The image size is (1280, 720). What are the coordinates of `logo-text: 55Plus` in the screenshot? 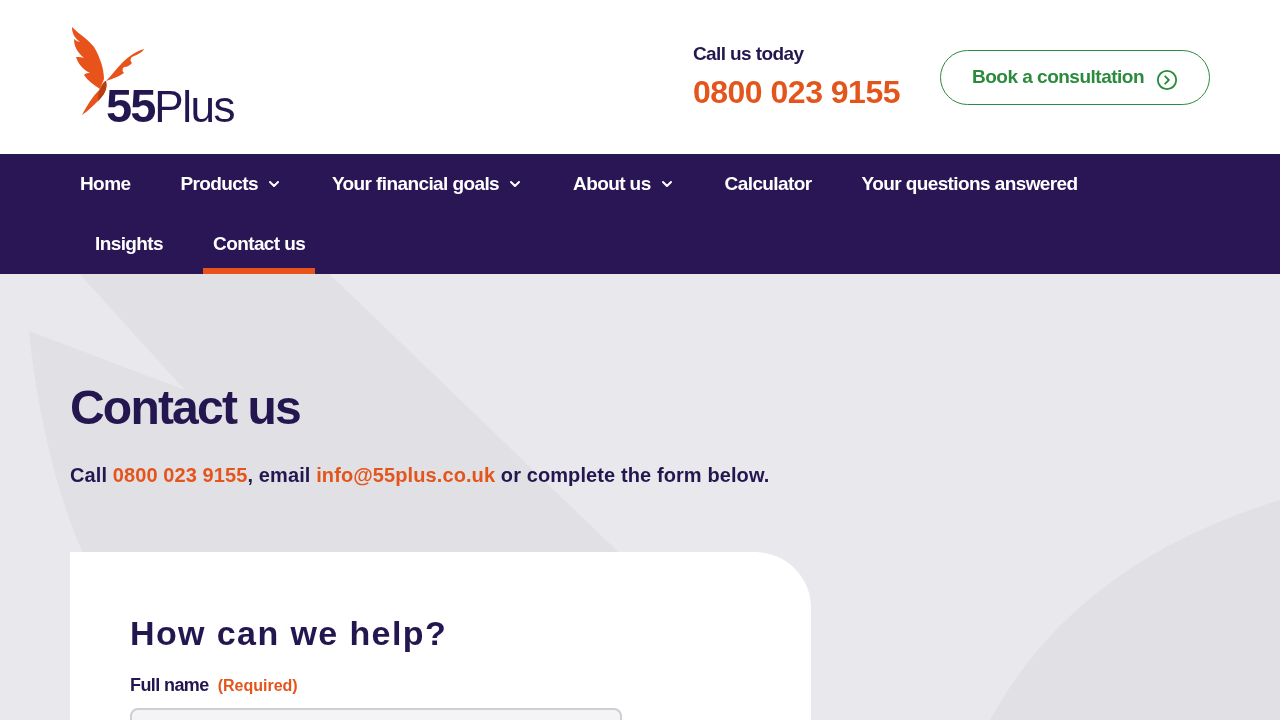 It's located at (170, 105).